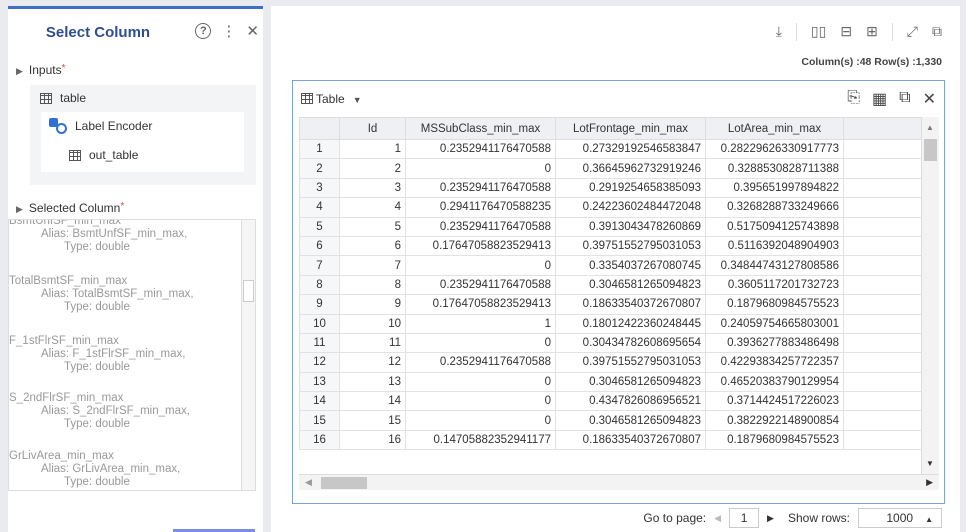  Describe the element at coordinates (372, 128) in the screenshot. I see `column-header: Id` at that location.